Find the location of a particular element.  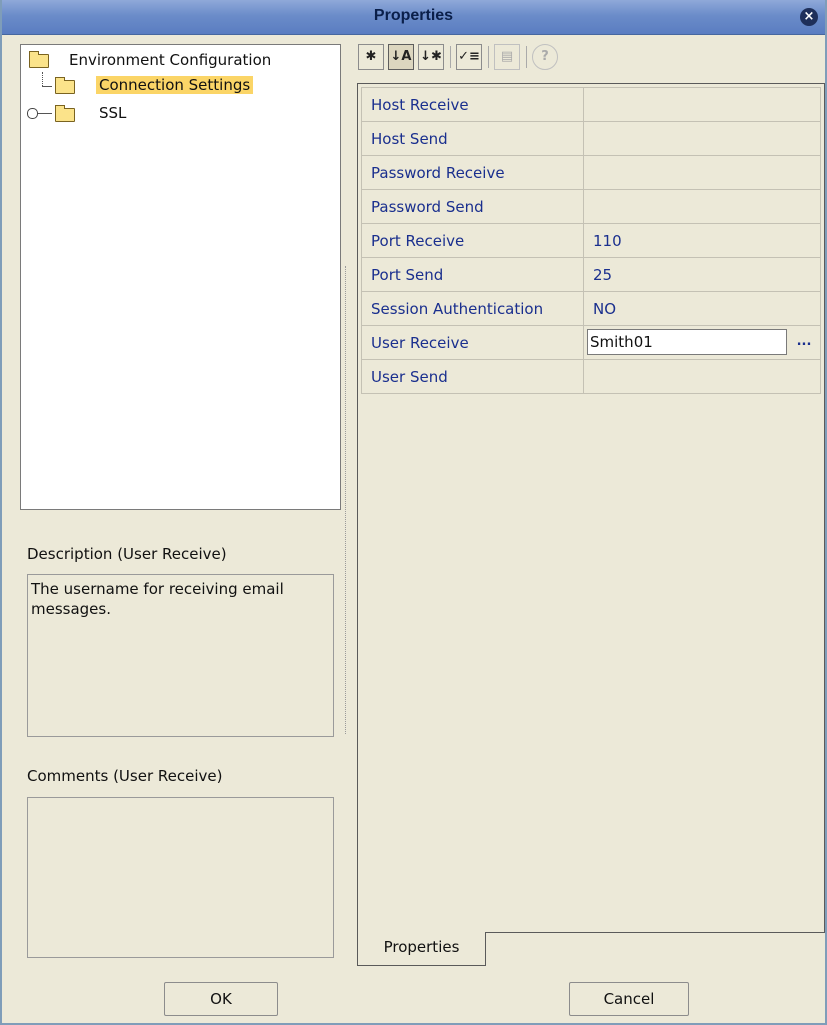

property-name: Host Send is located at coordinates (472, 138).